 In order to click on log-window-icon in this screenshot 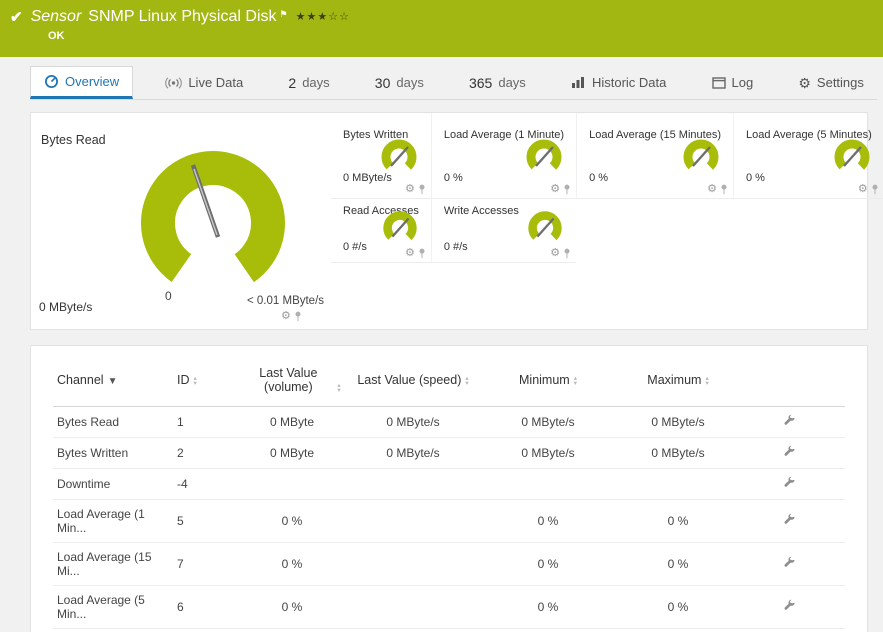, I will do `click(718, 82)`.